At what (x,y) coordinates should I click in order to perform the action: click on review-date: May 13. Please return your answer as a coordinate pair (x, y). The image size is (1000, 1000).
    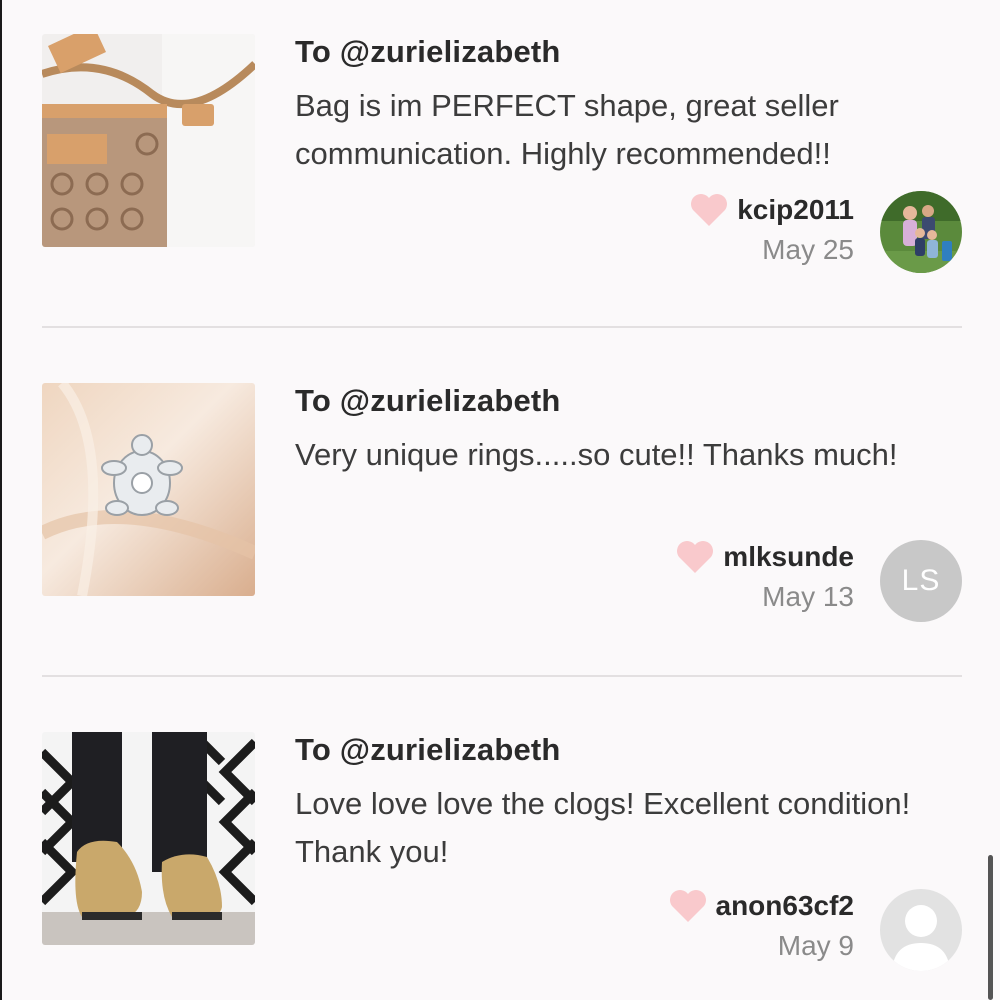
    Looking at the image, I should click on (808, 596).